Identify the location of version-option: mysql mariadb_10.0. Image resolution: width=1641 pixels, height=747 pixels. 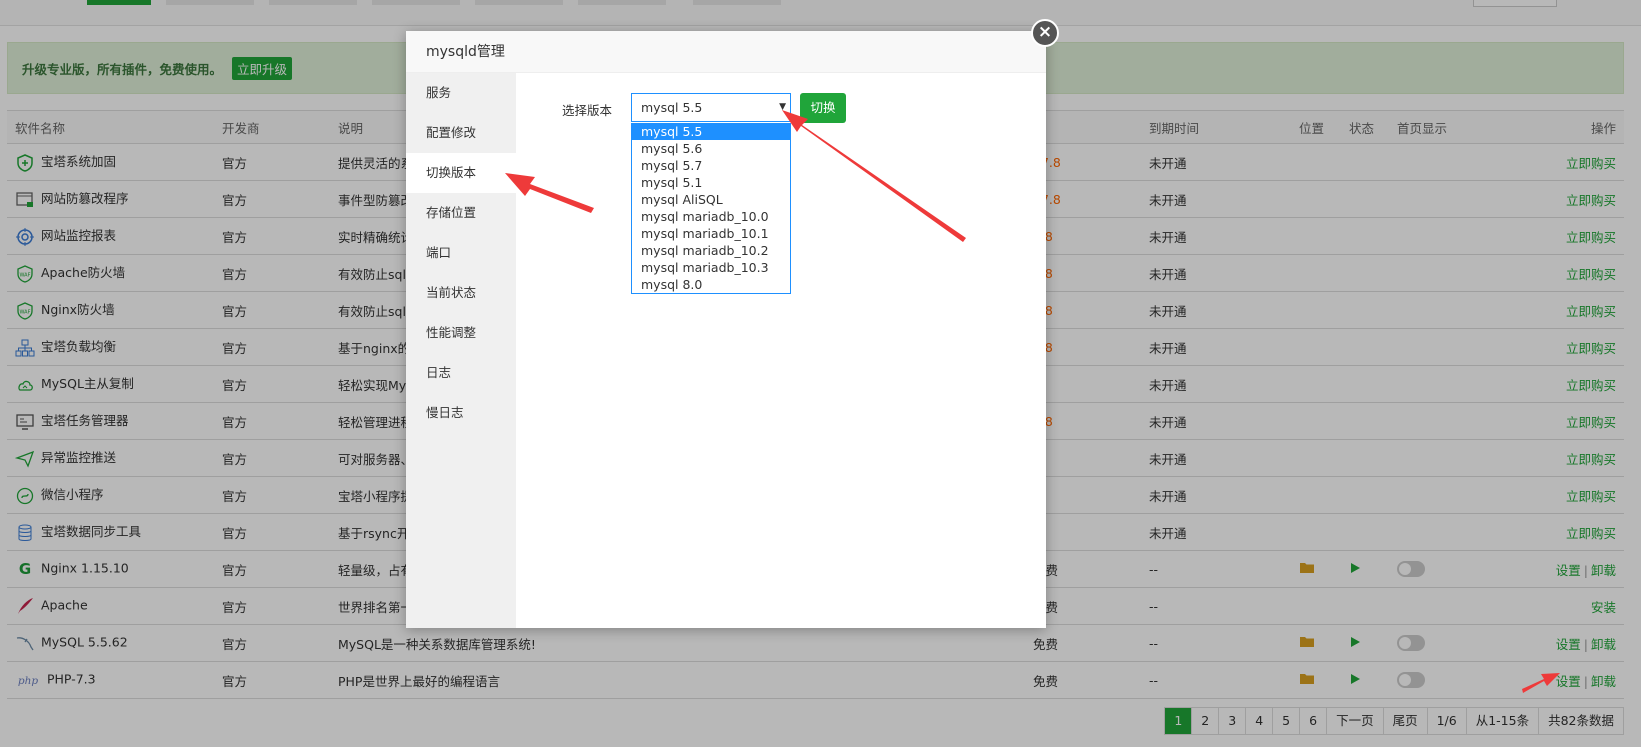
(711, 216).